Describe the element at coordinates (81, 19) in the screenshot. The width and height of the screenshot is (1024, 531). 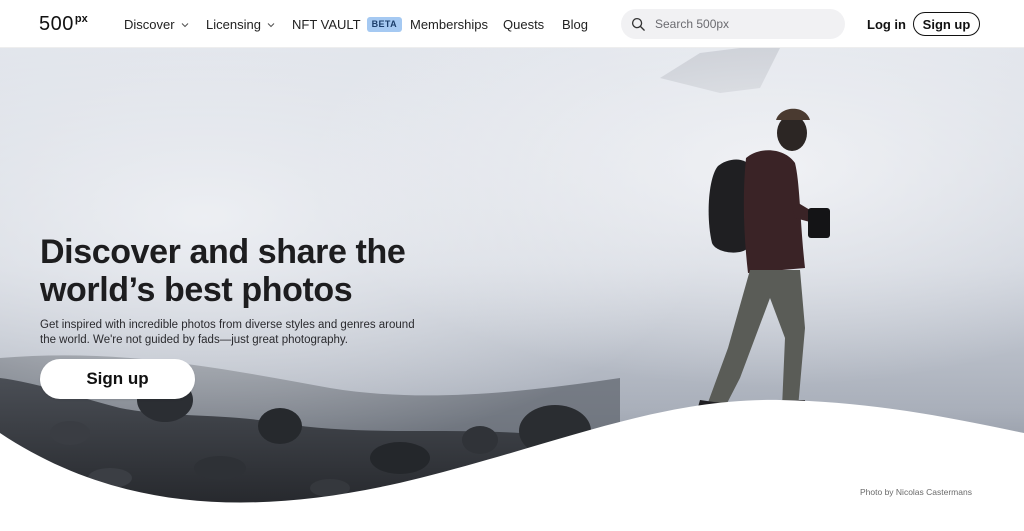
I see `logo-superscript: px` at that location.